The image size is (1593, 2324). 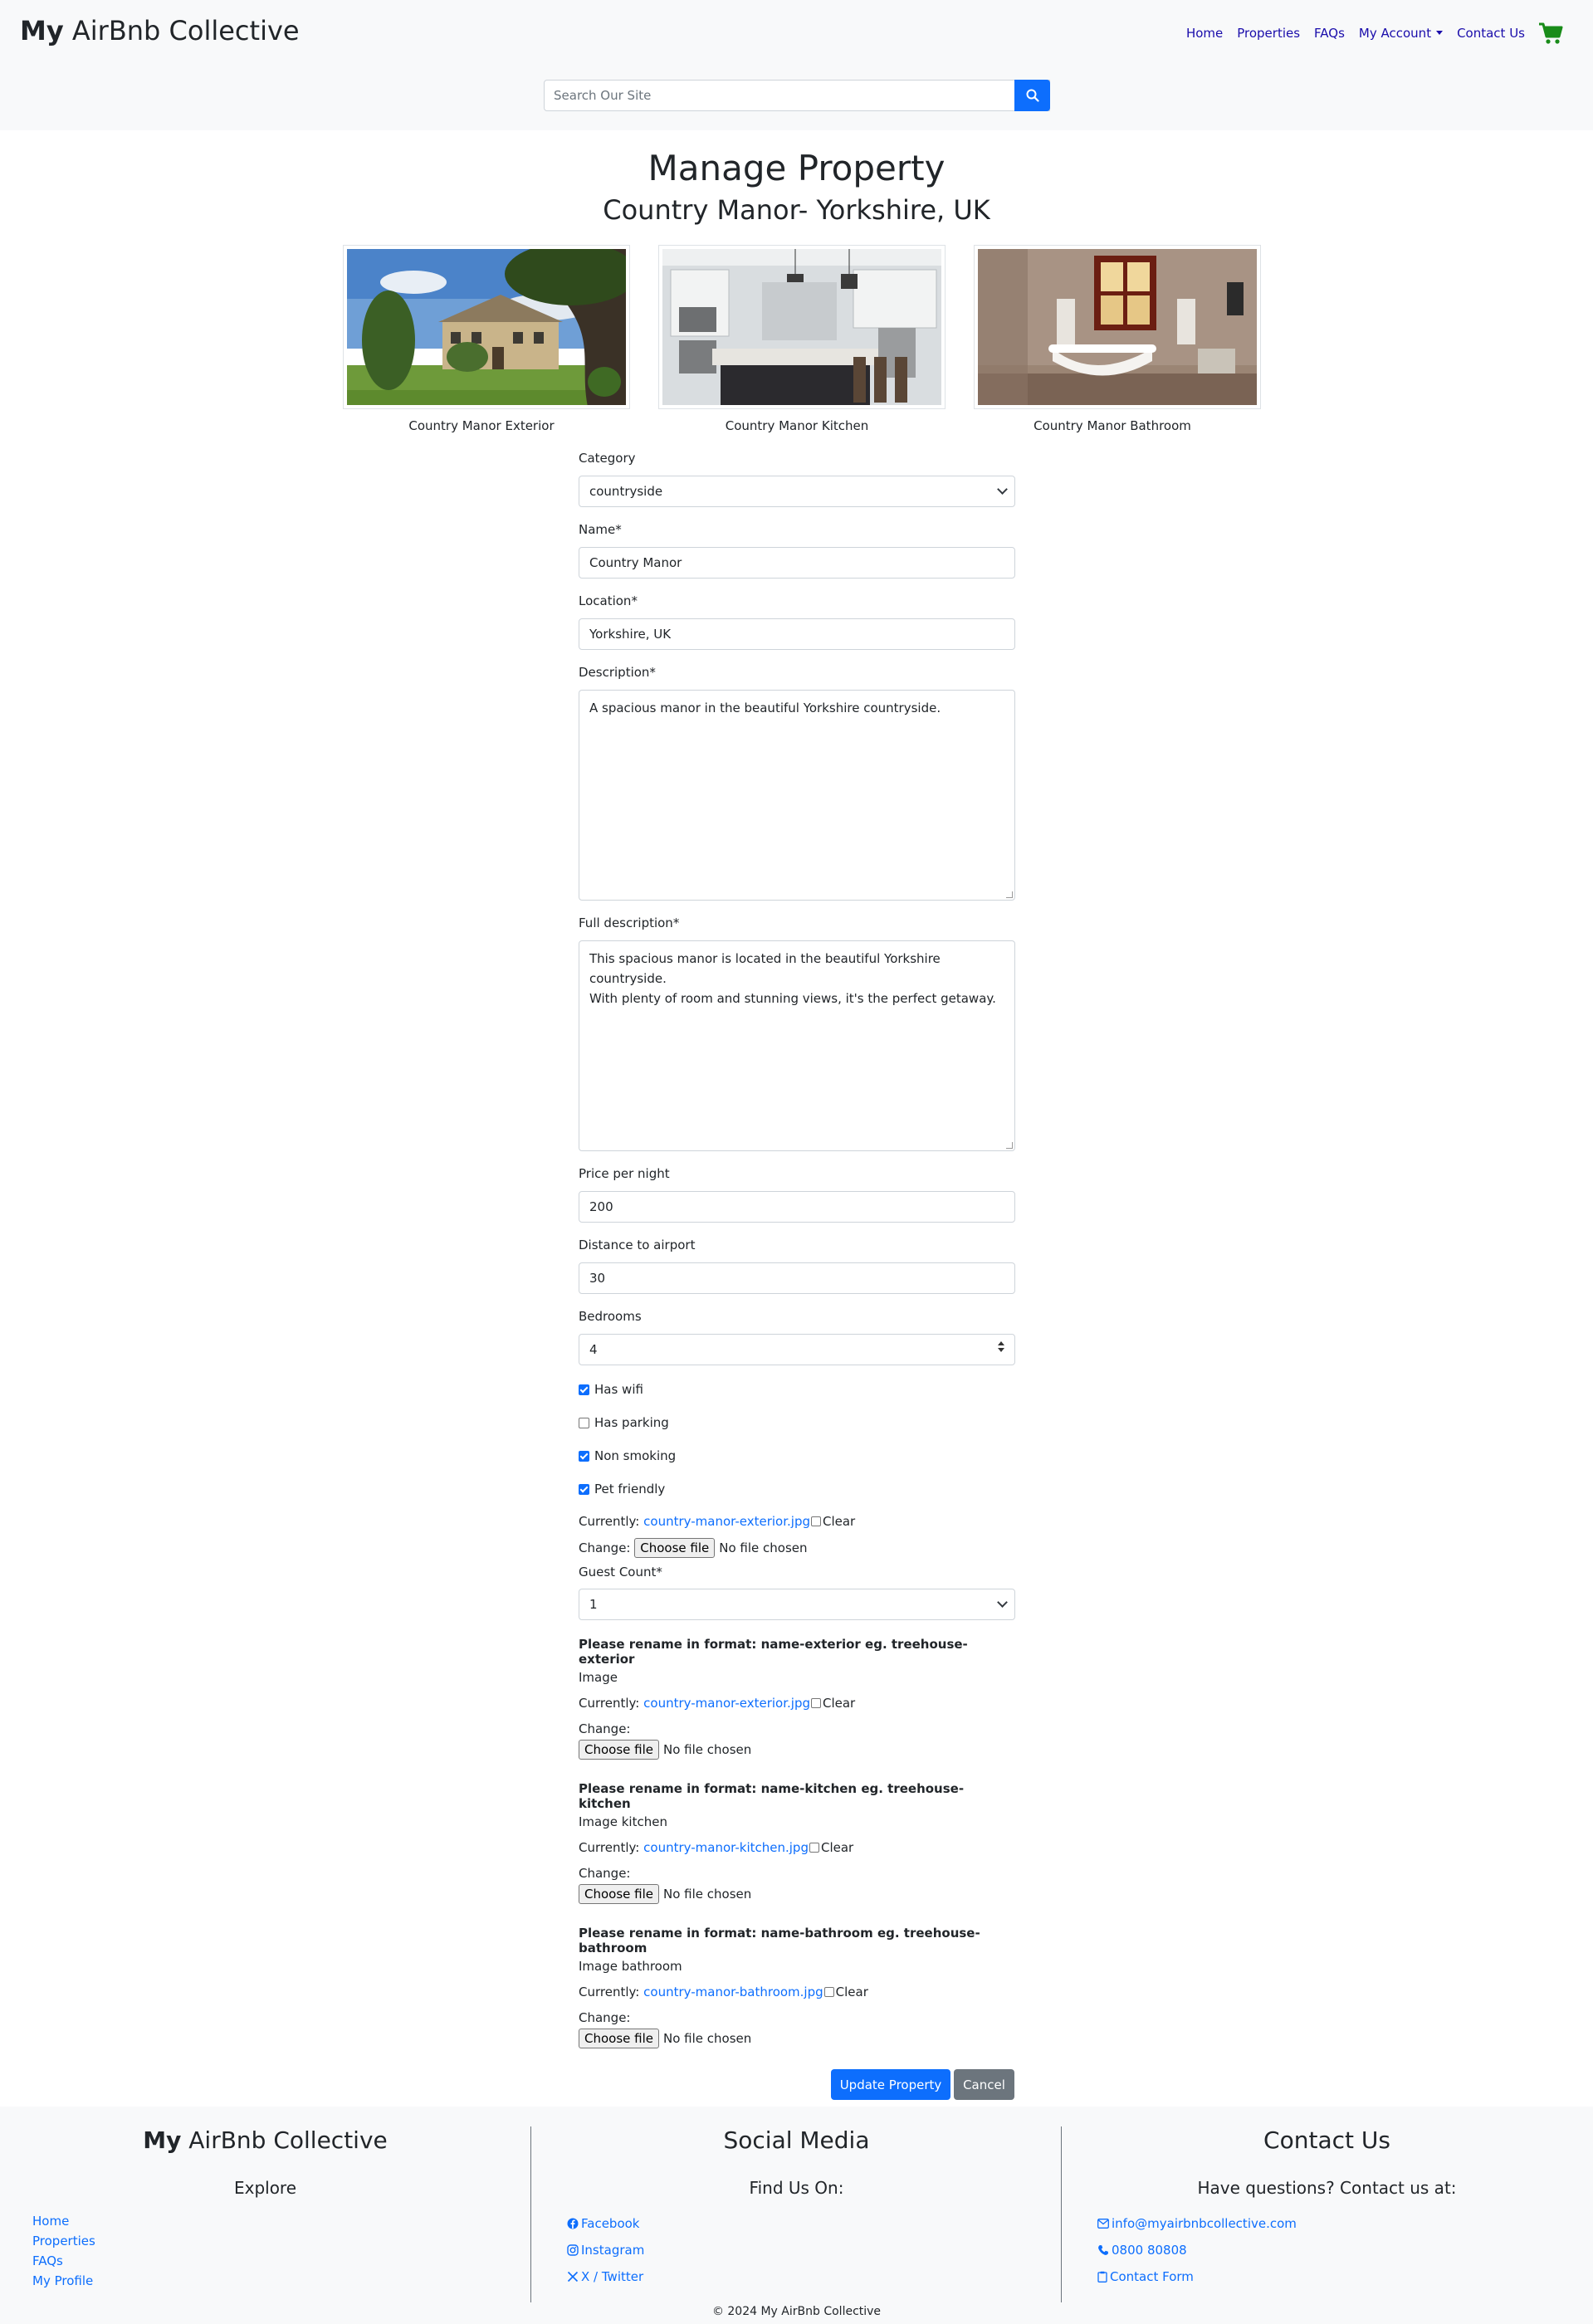 What do you see at coordinates (603, 2224) in the screenshot?
I see `facebook-link: Facebook` at bounding box center [603, 2224].